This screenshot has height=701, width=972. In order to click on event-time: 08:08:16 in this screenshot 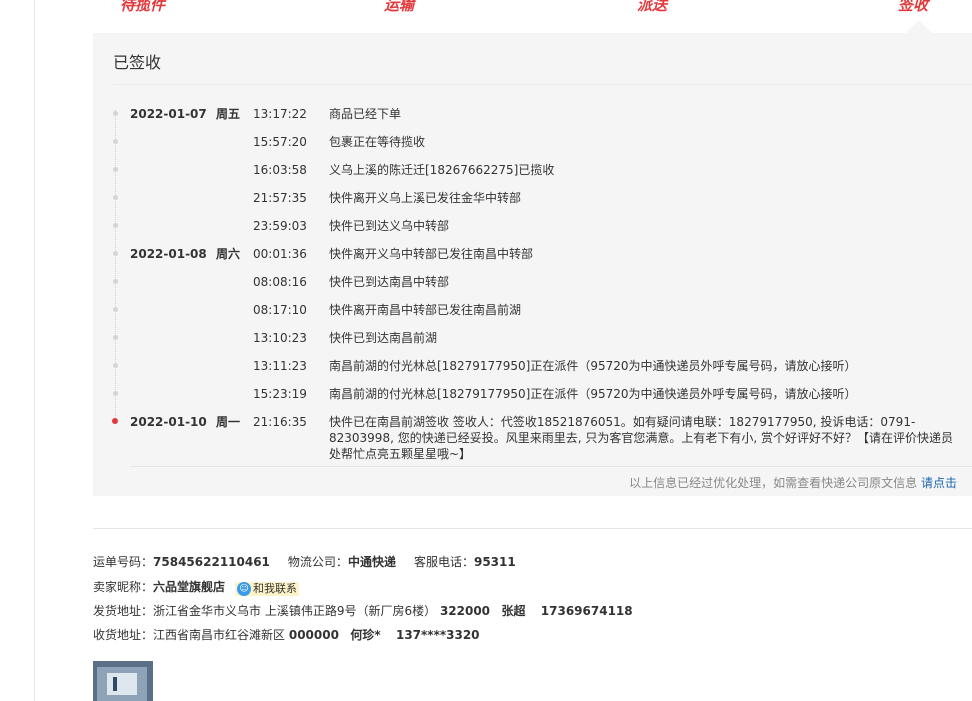, I will do `click(280, 282)`.